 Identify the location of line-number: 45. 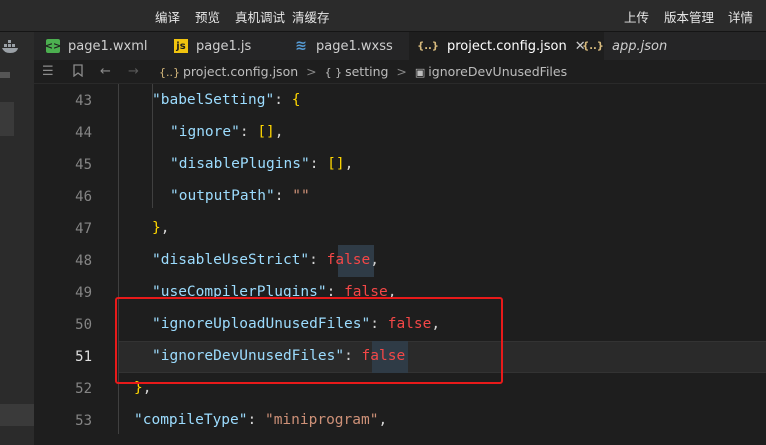
(83, 165).